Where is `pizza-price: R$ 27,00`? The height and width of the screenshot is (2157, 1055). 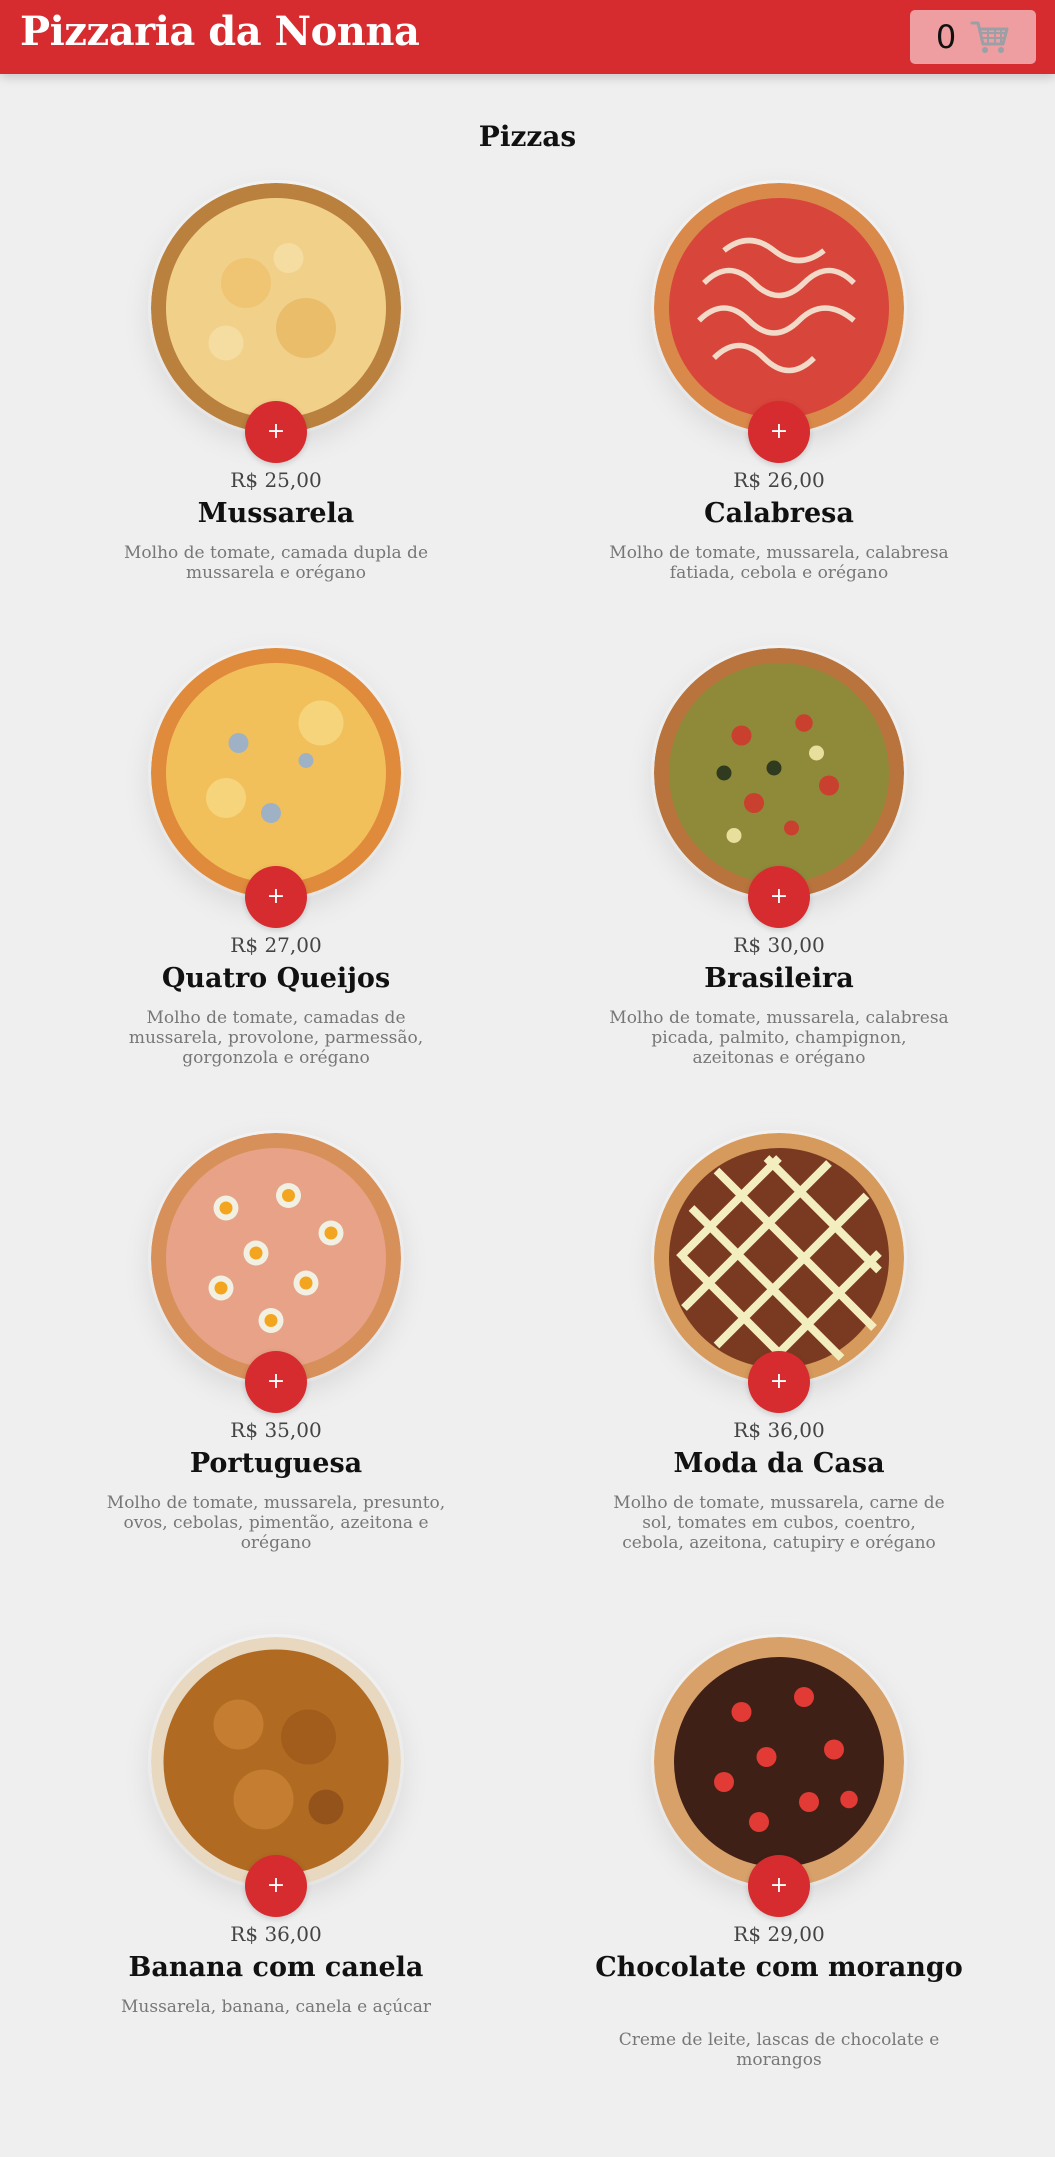 pizza-price: R$ 27,00 is located at coordinates (276, 945).